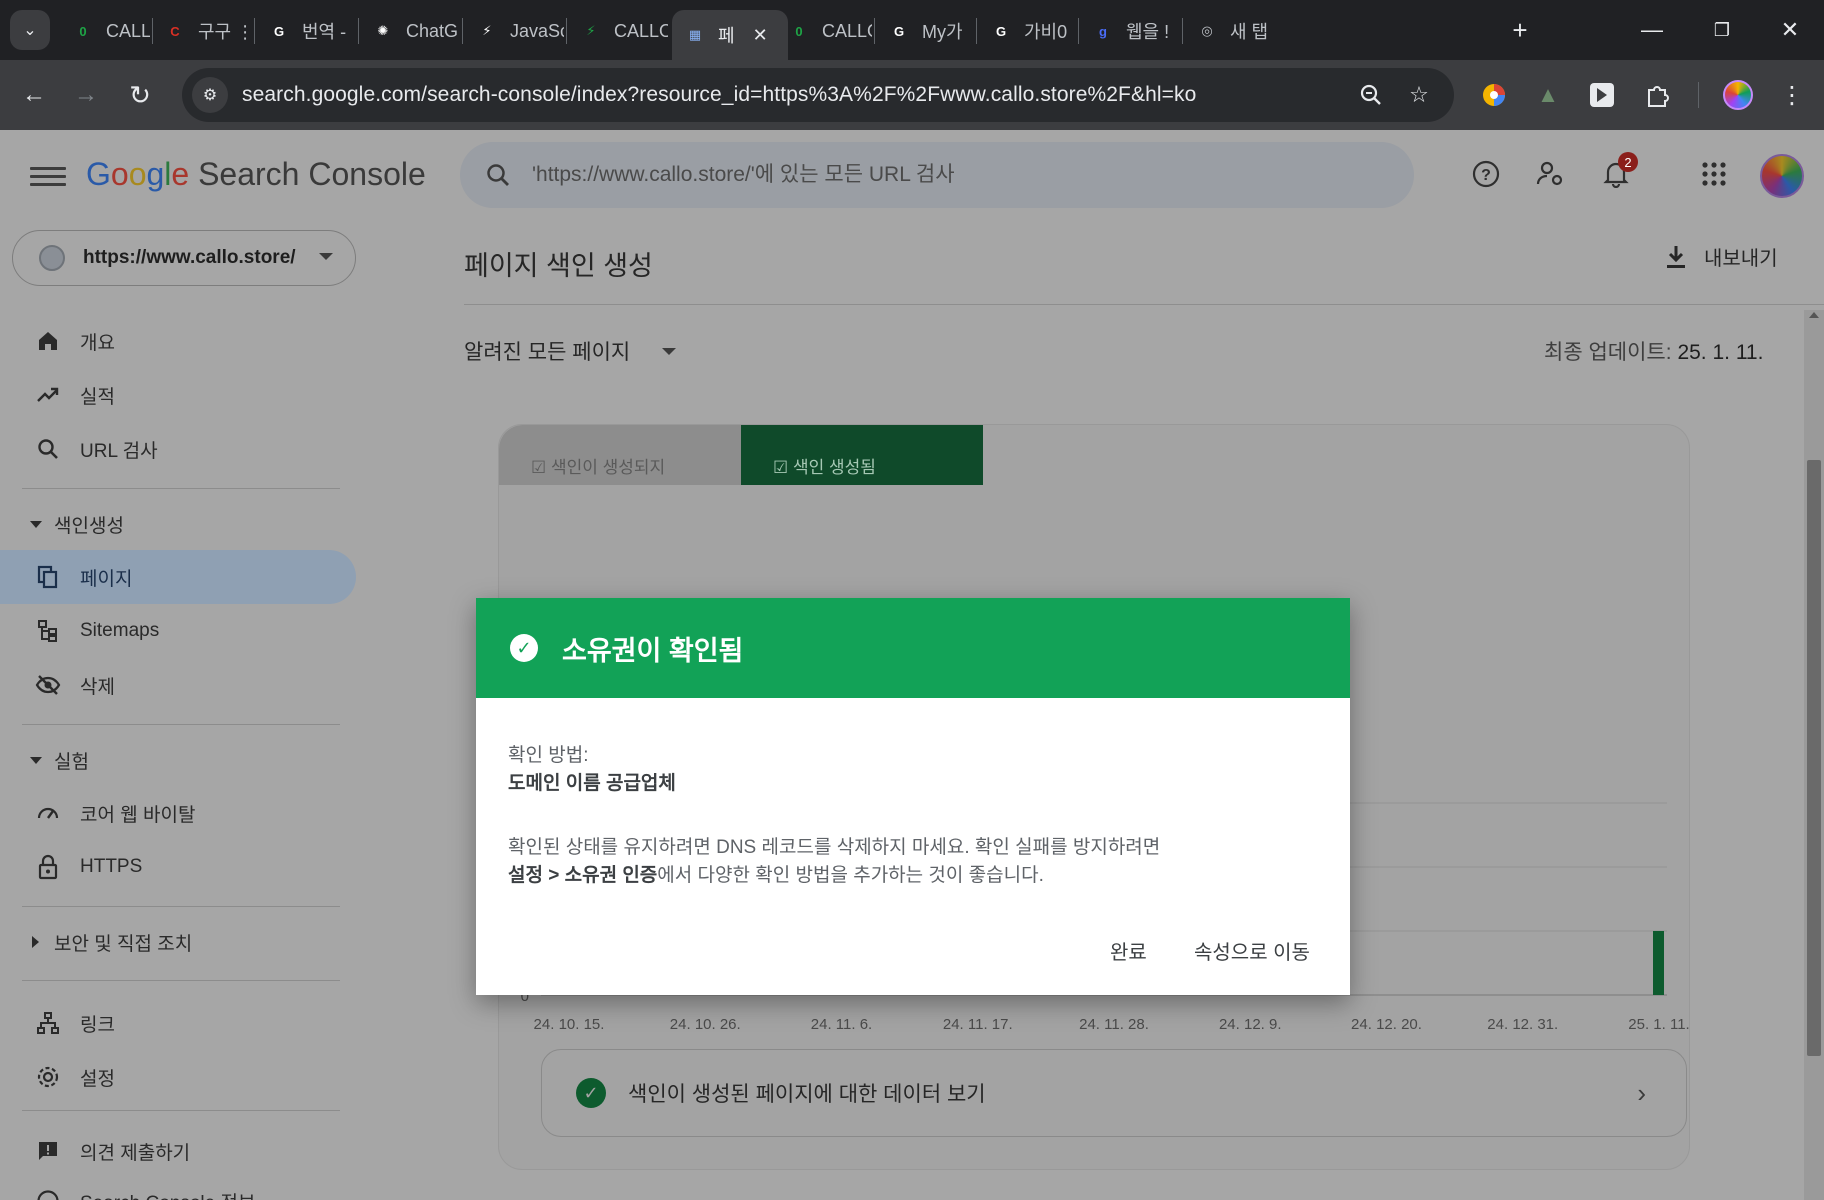  I want to click on profile-avatar-icon, so click(1738, 95).